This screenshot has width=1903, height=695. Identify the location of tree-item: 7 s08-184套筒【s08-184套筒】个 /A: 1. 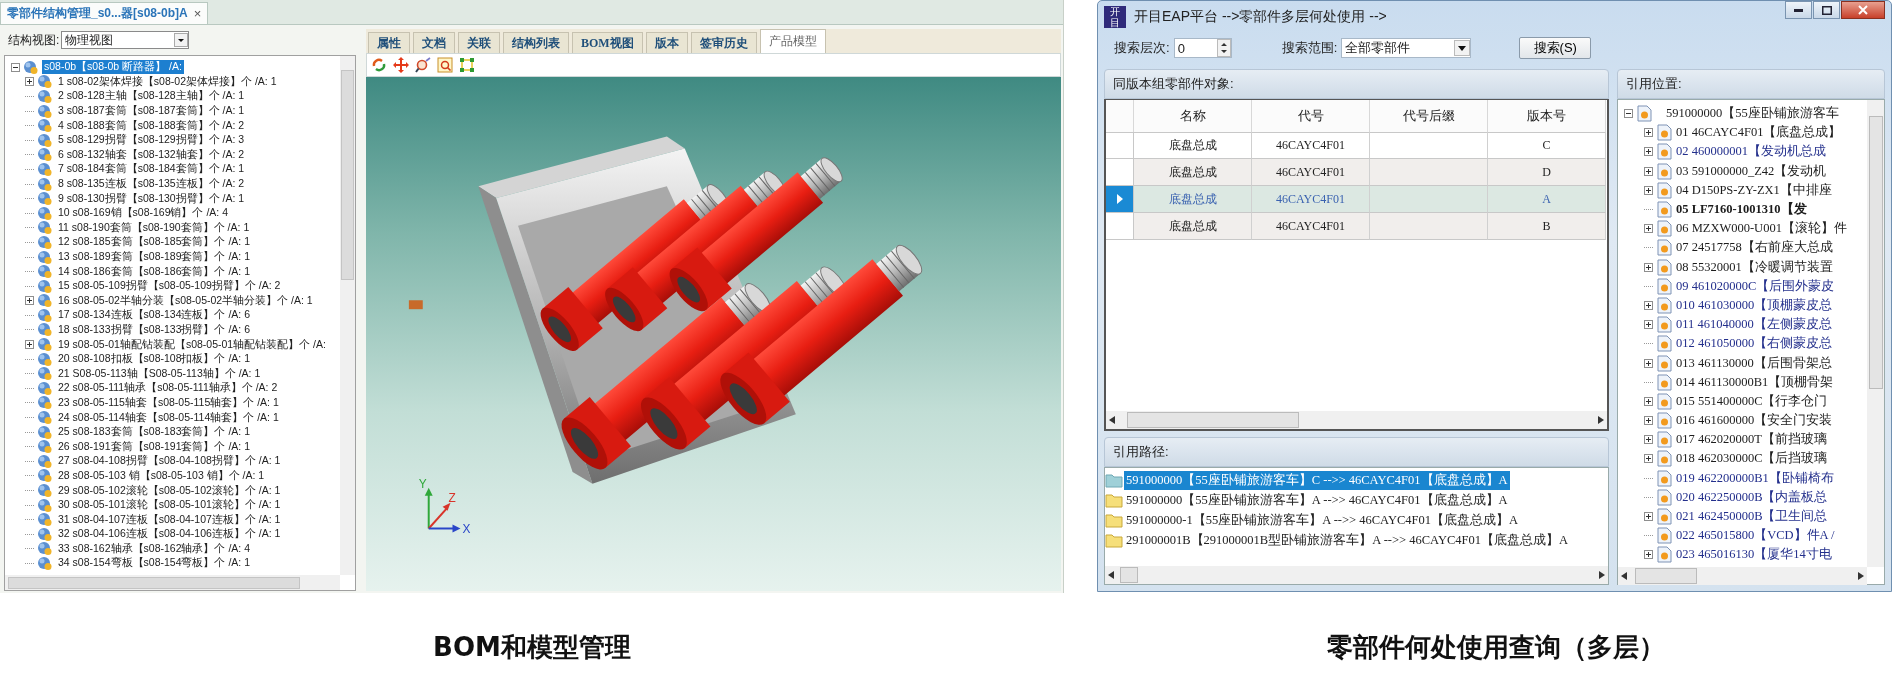
(151, 169).